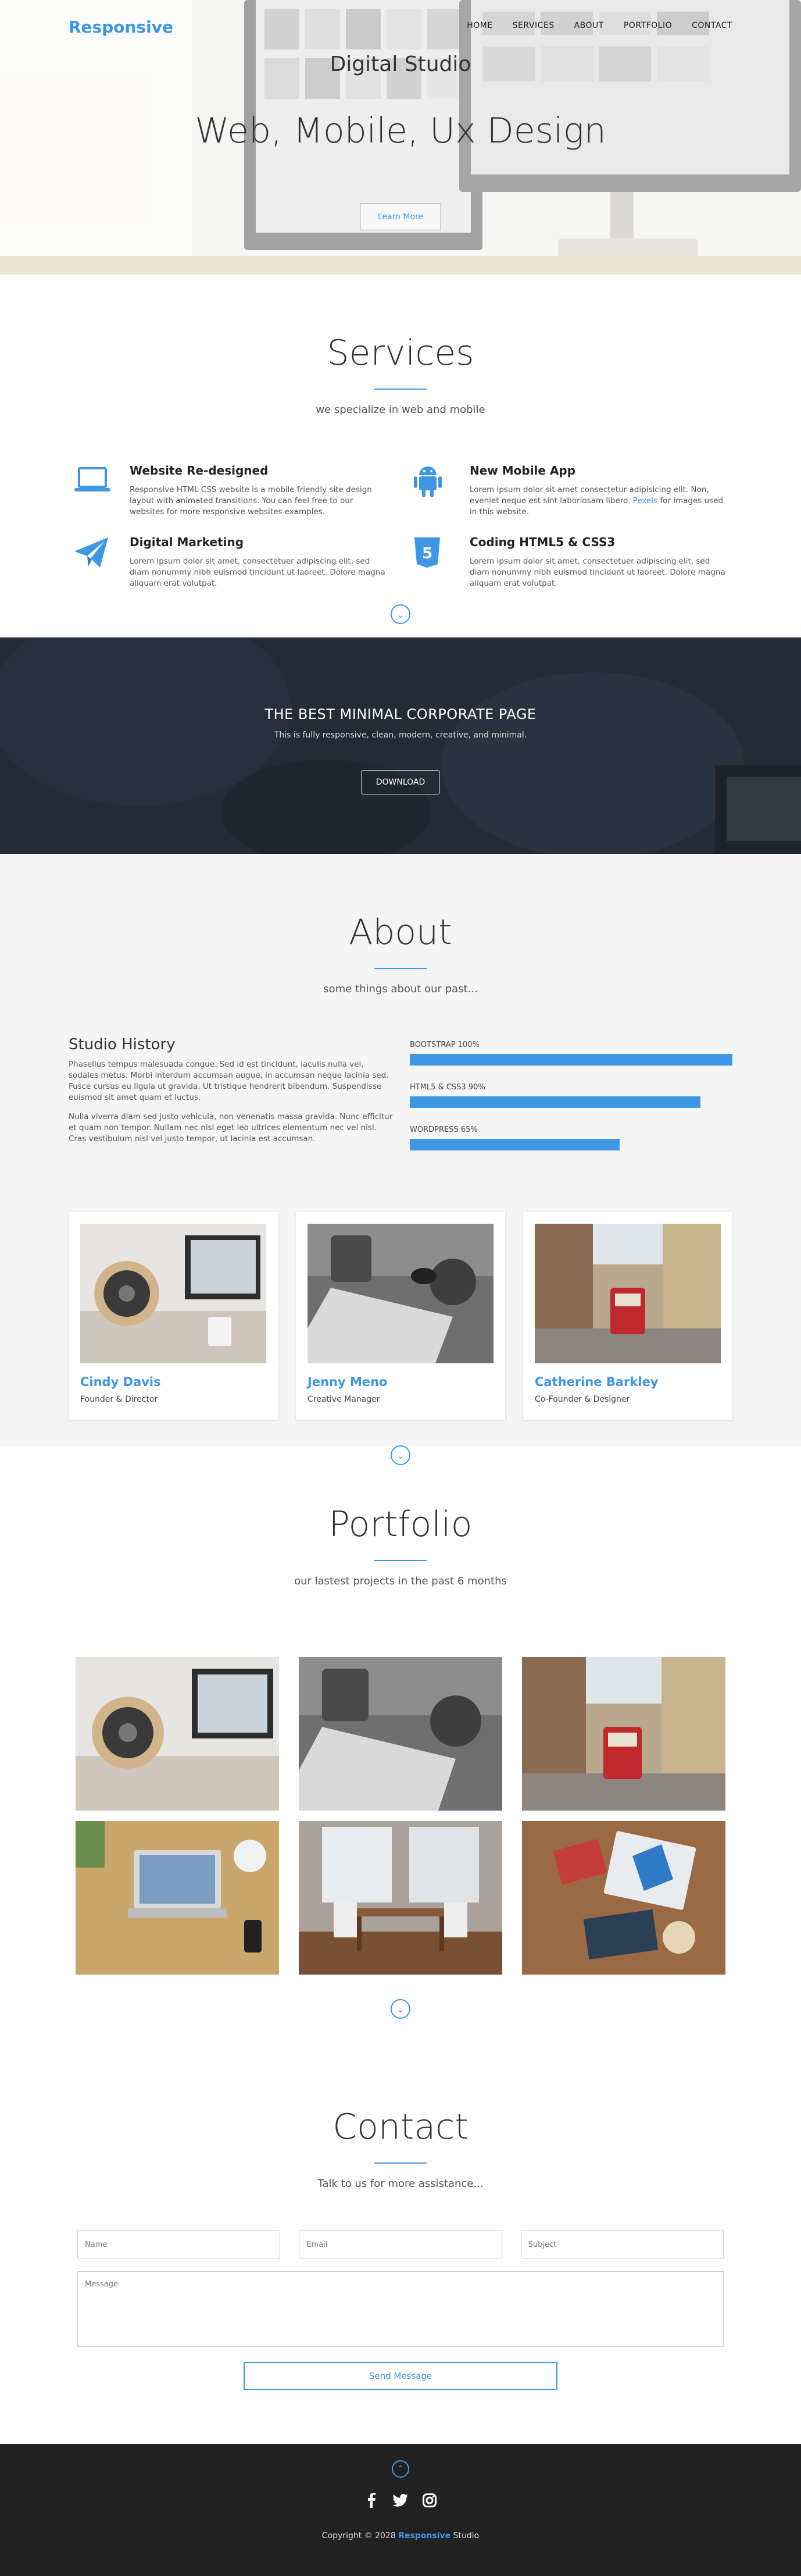 The width and height of the screenshot is (801, 2576). What do you see at coordinates (622, 2244) in the screenshot?
I see `subject-field` at bounding box center [622, 2244].